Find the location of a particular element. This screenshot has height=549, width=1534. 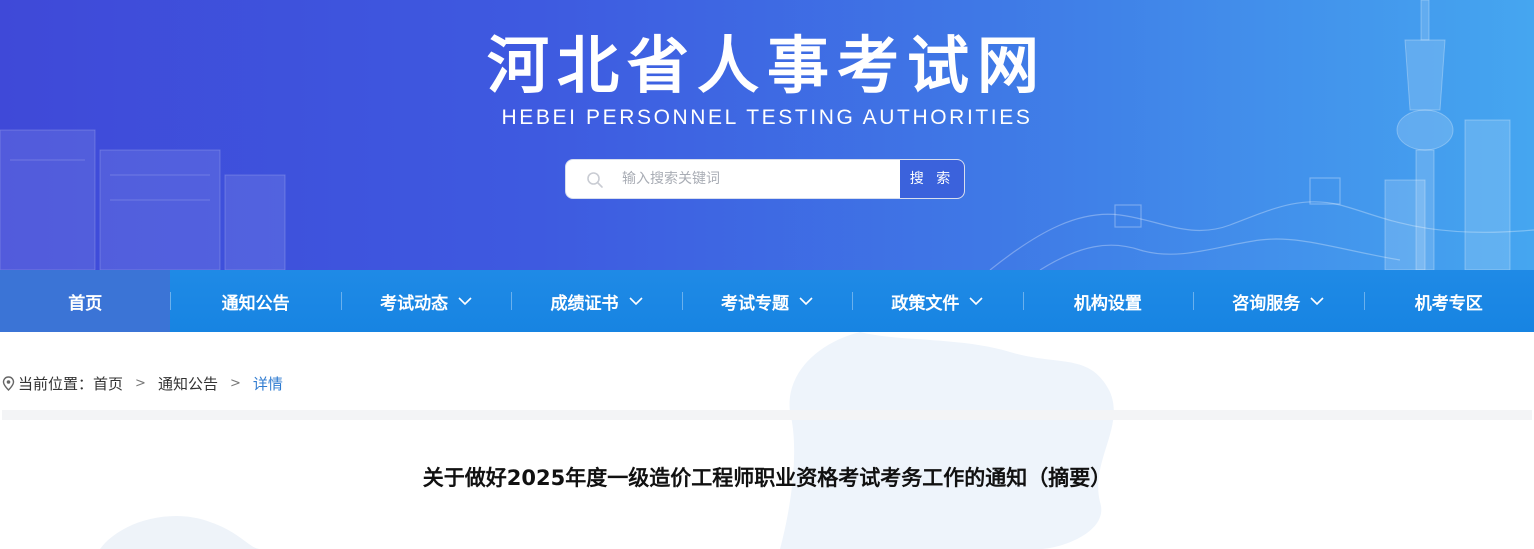

breadcrumb: 当前位置： 首页 > 通知公告 > 详情 is located at coordinates (142, 383).